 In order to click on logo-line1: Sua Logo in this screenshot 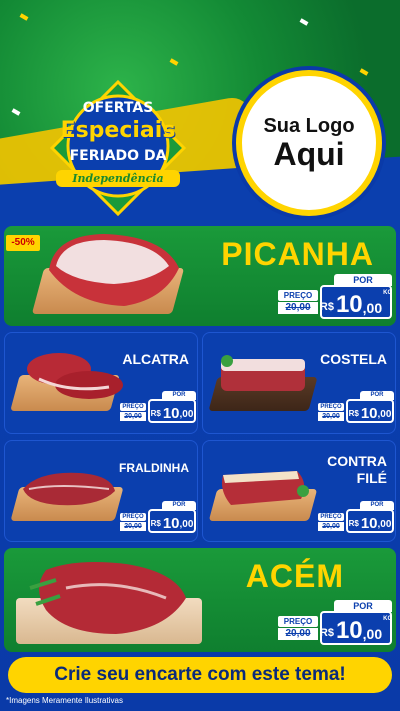, I will do `click(309, 125)`.